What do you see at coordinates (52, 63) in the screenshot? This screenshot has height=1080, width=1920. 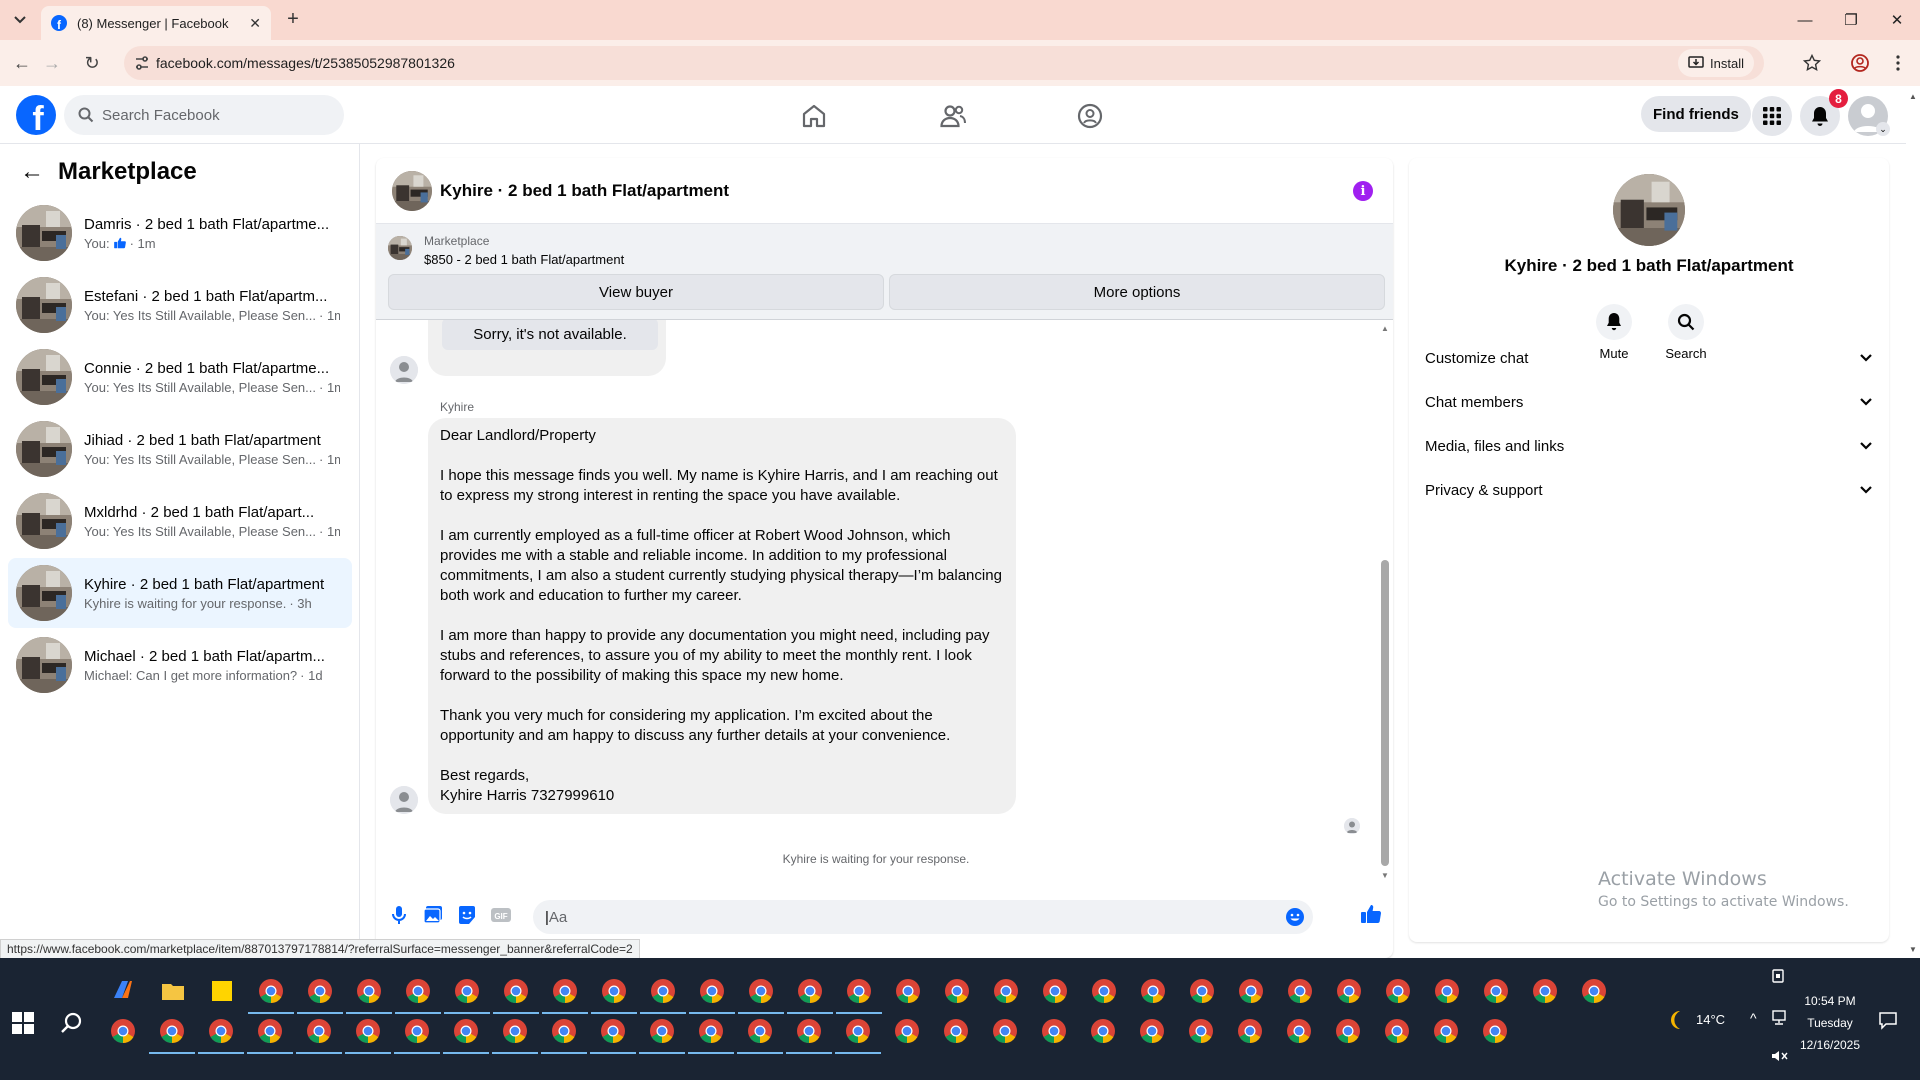 I see `forward-arrow-icon: →` at bounding box center [52, 63].